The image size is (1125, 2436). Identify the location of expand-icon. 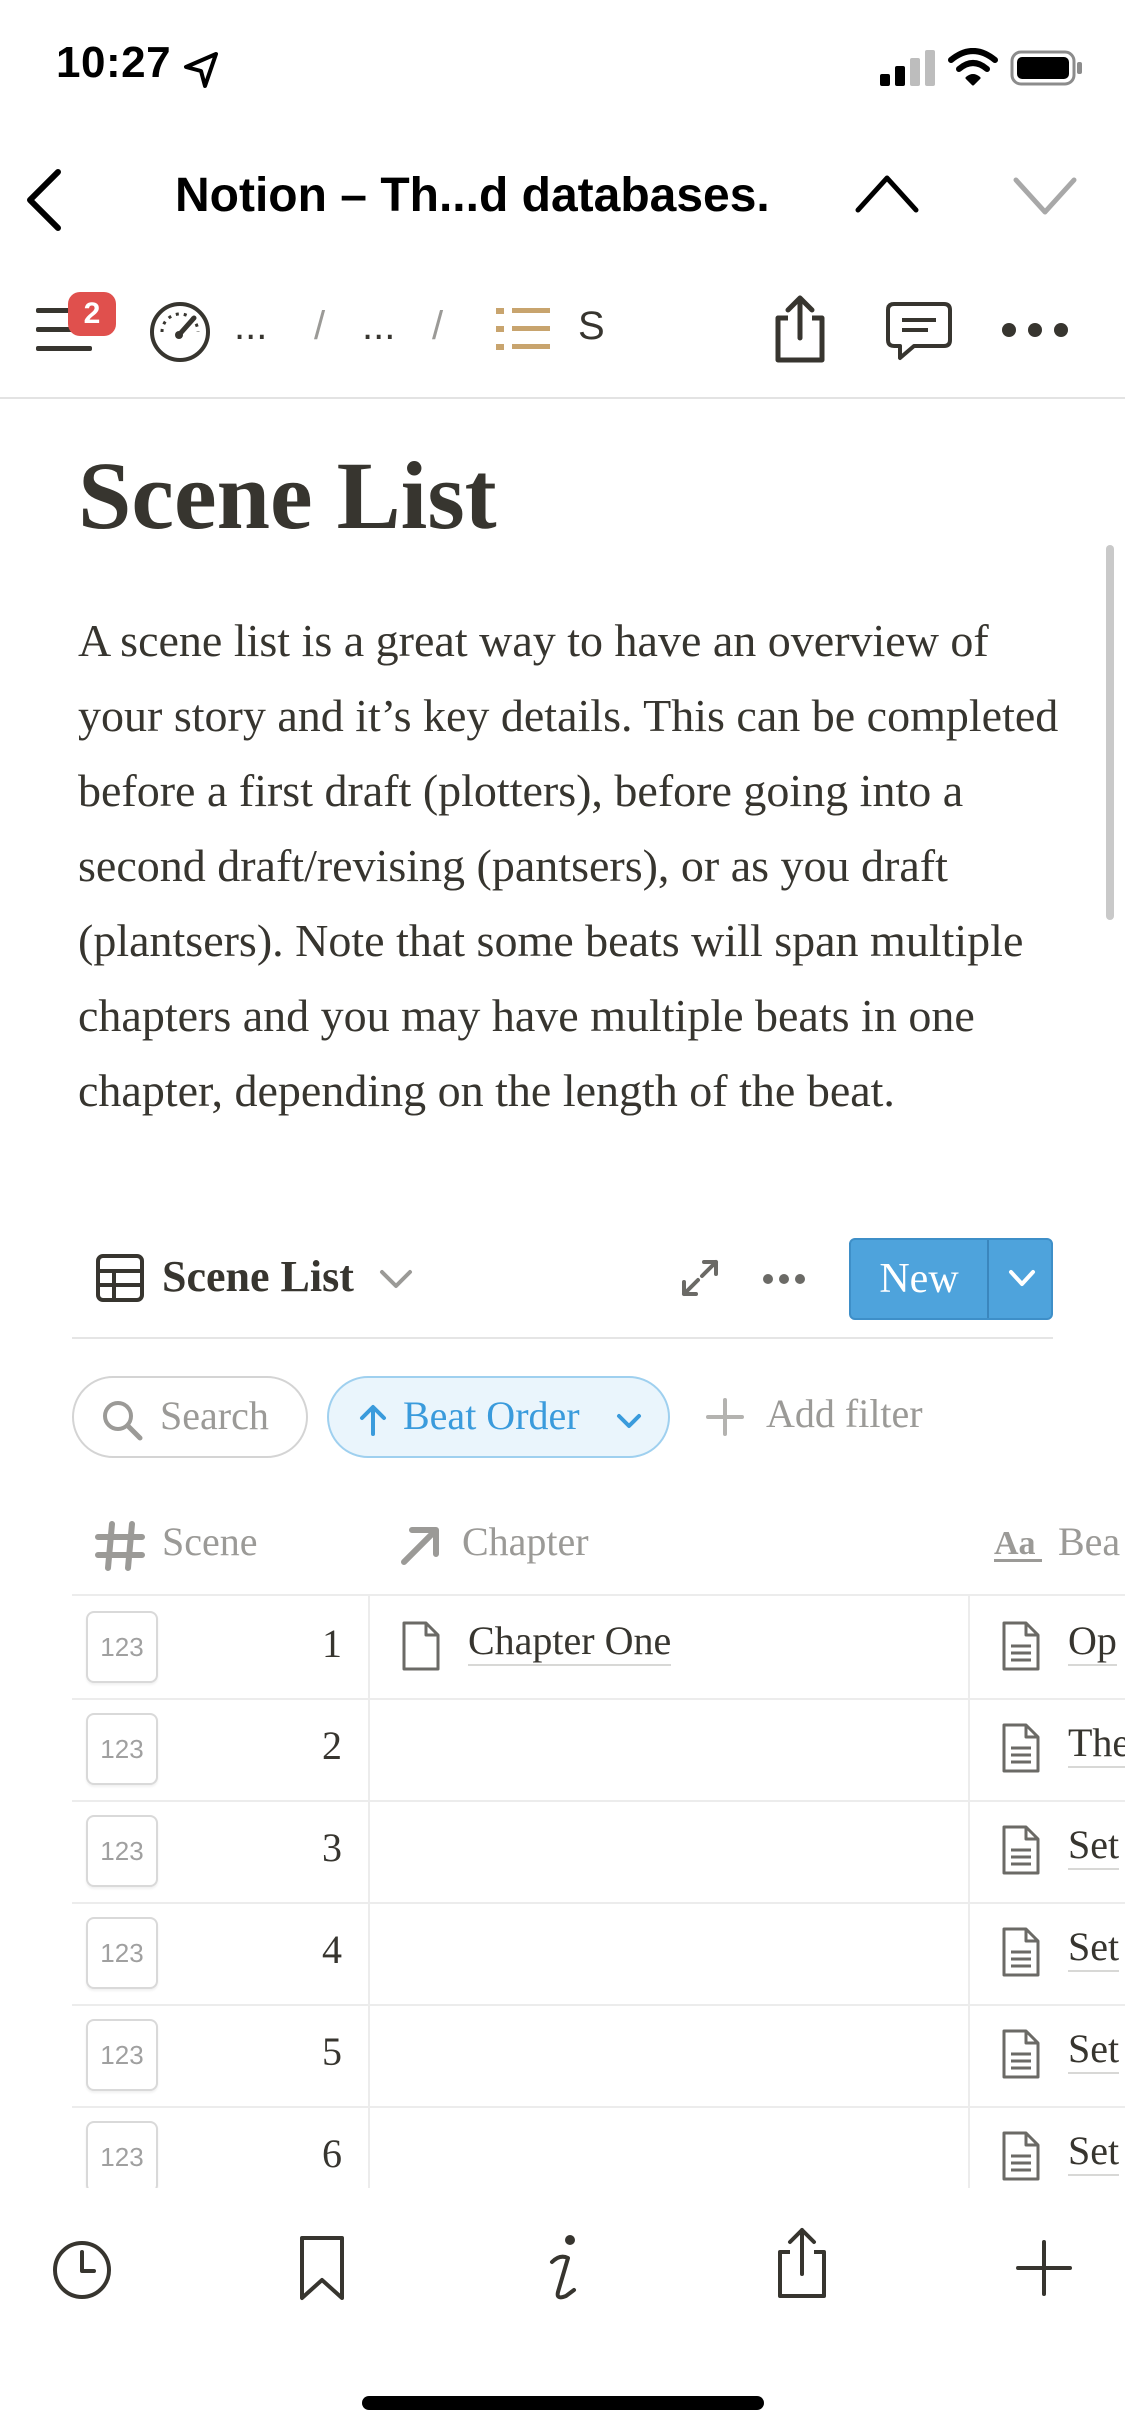
(700, 1278).